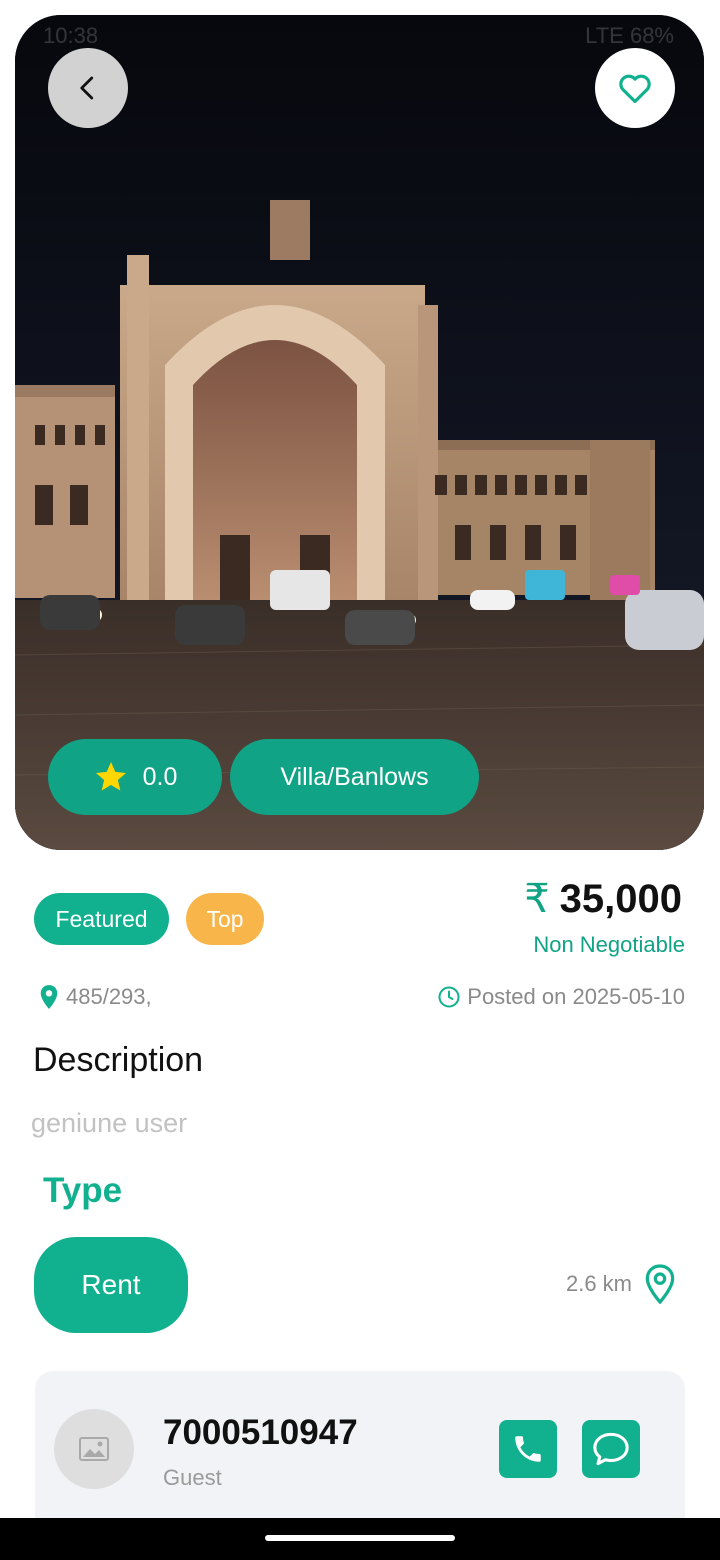  I want to click on address-text: 485/293,, so click(109, 996).